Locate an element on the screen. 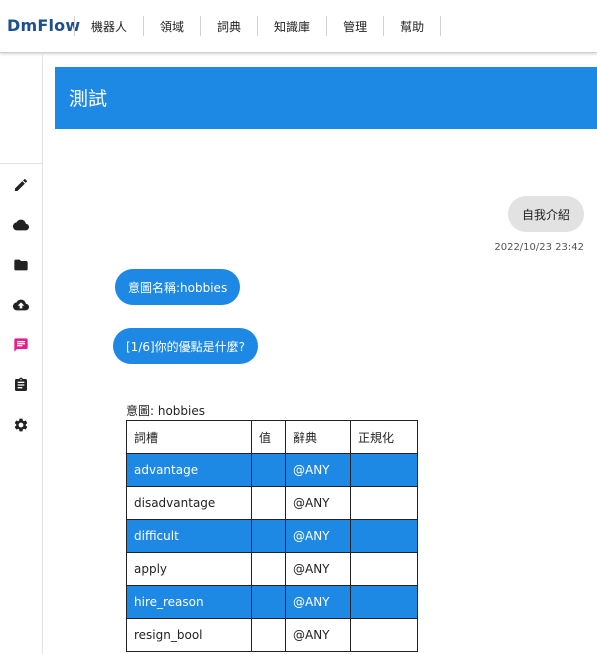 The image size is (597, 654). slot-name-cell: advantage is located at coordinates (189, 470).